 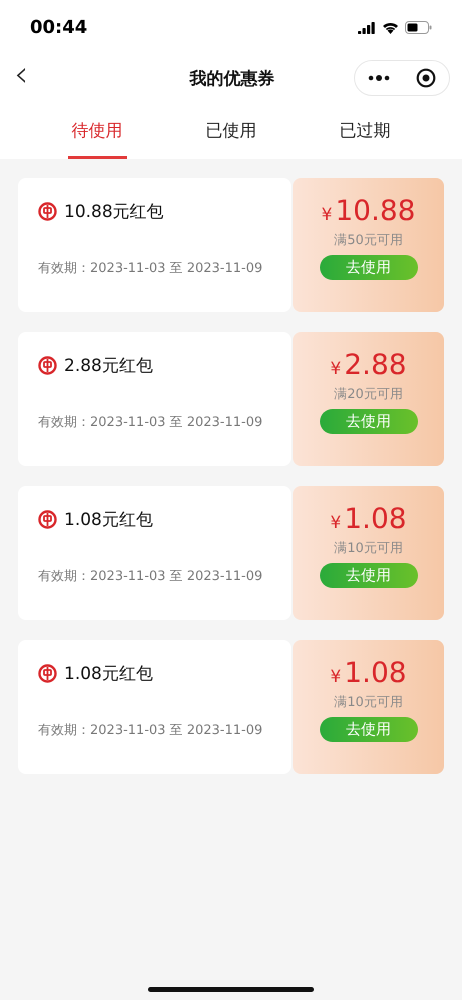 What do you see at coordinates (368, 240) in the screenshot?
I see `usage-condition: 满50元可用` at bounding box center [368, 240].